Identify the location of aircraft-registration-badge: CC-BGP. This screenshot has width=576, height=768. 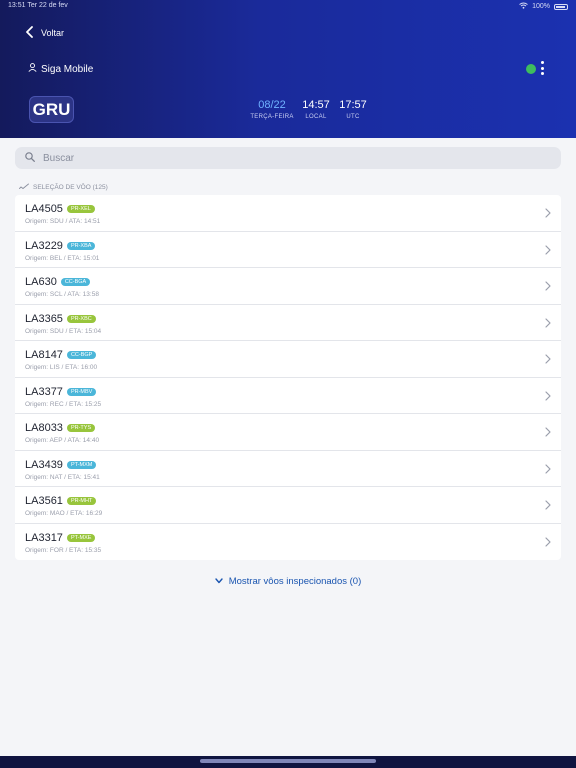
(81, 355).